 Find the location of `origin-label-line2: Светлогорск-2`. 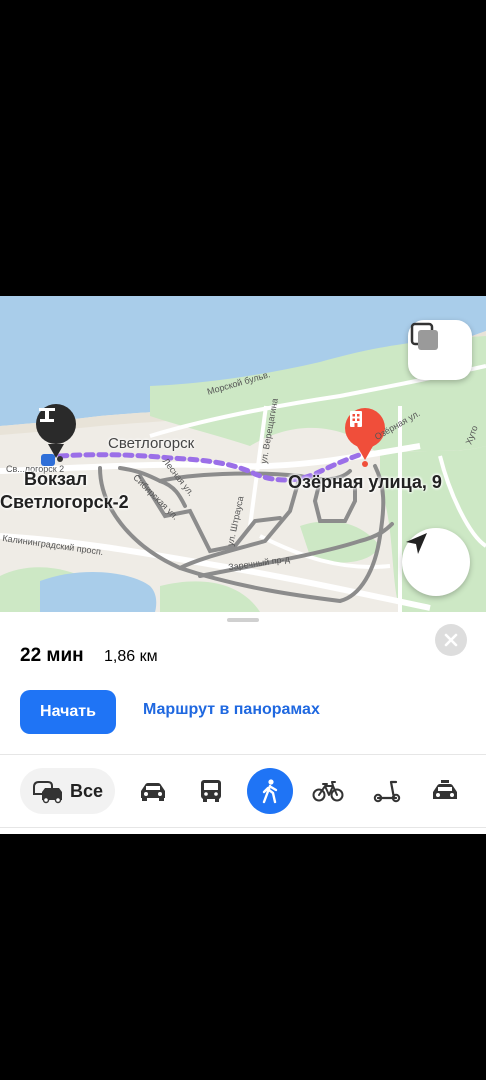

origin-label-line2: Светлогорск-2 is located at coordinates (64, 502).